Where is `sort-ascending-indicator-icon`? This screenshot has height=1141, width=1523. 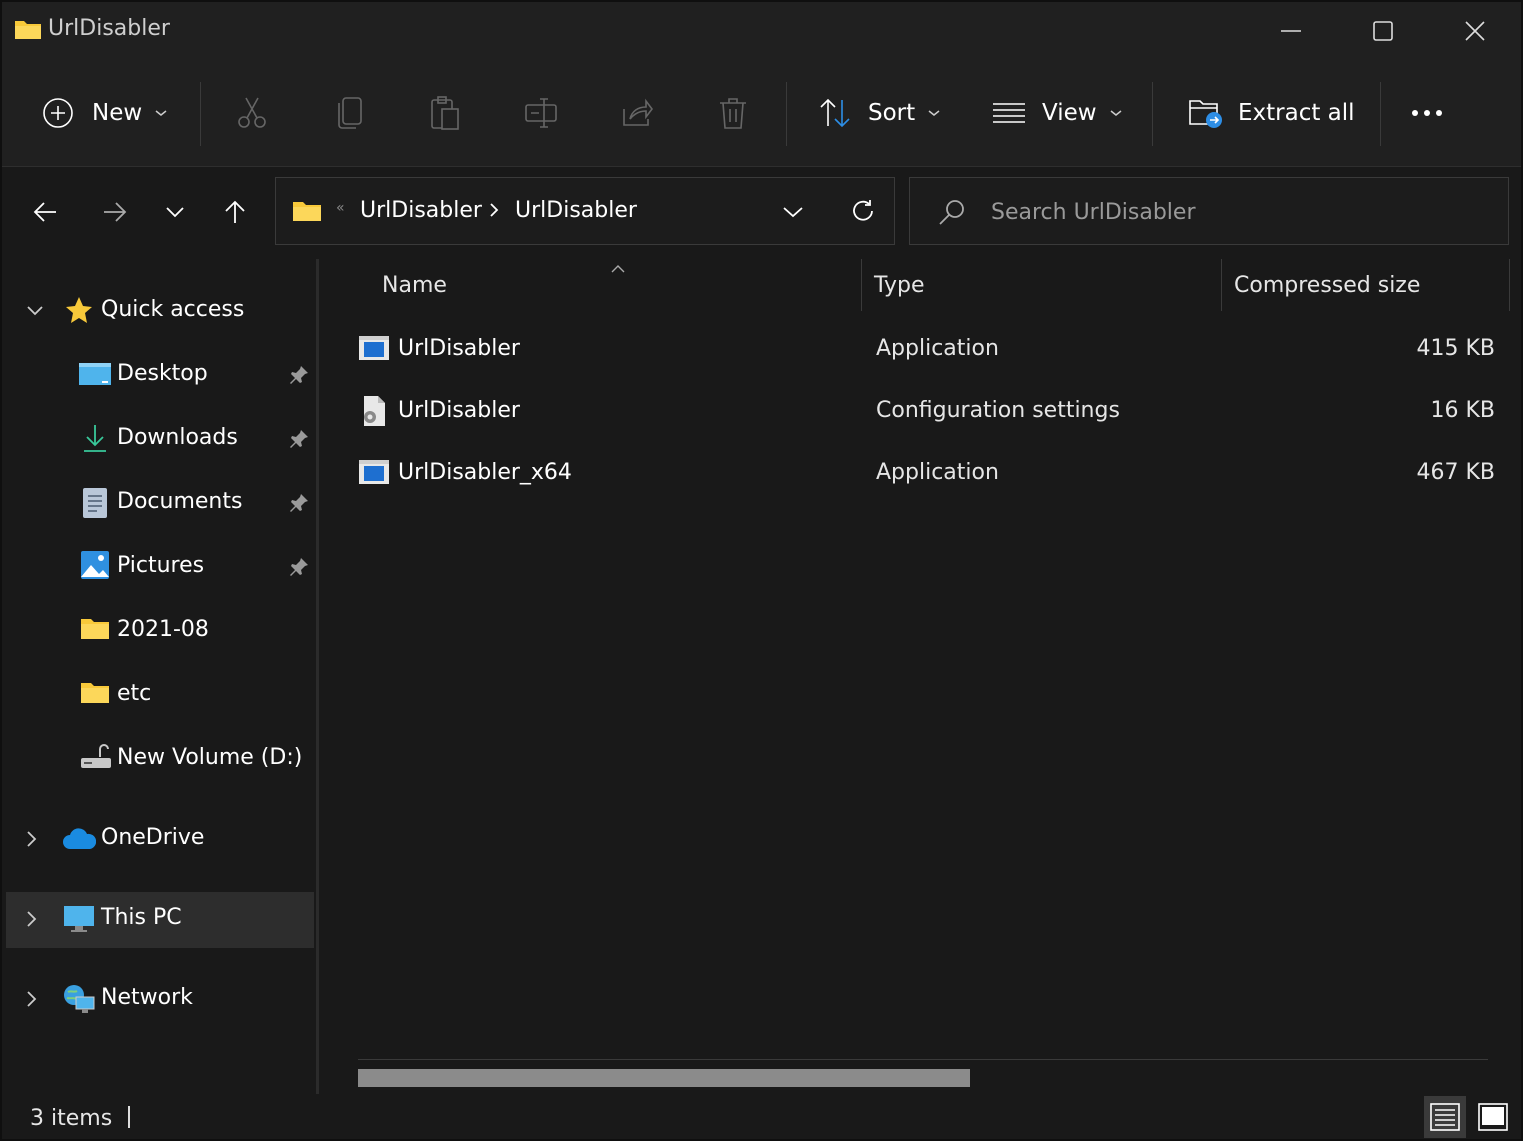 sort-ascending-indicator-icon is located at coordinates (618, 268).